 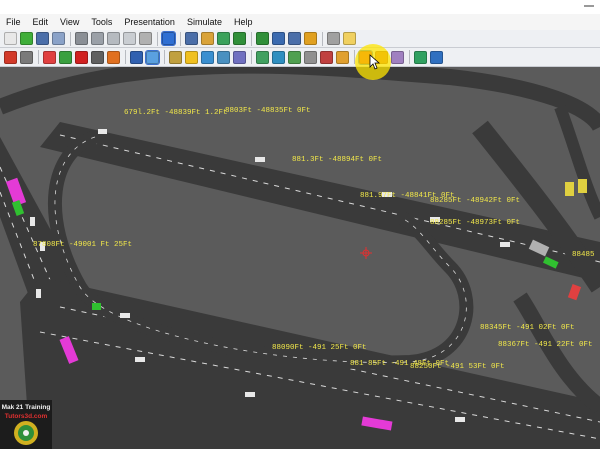 I want to click on coordinate-label: 88485, so click(x=583, y=255).